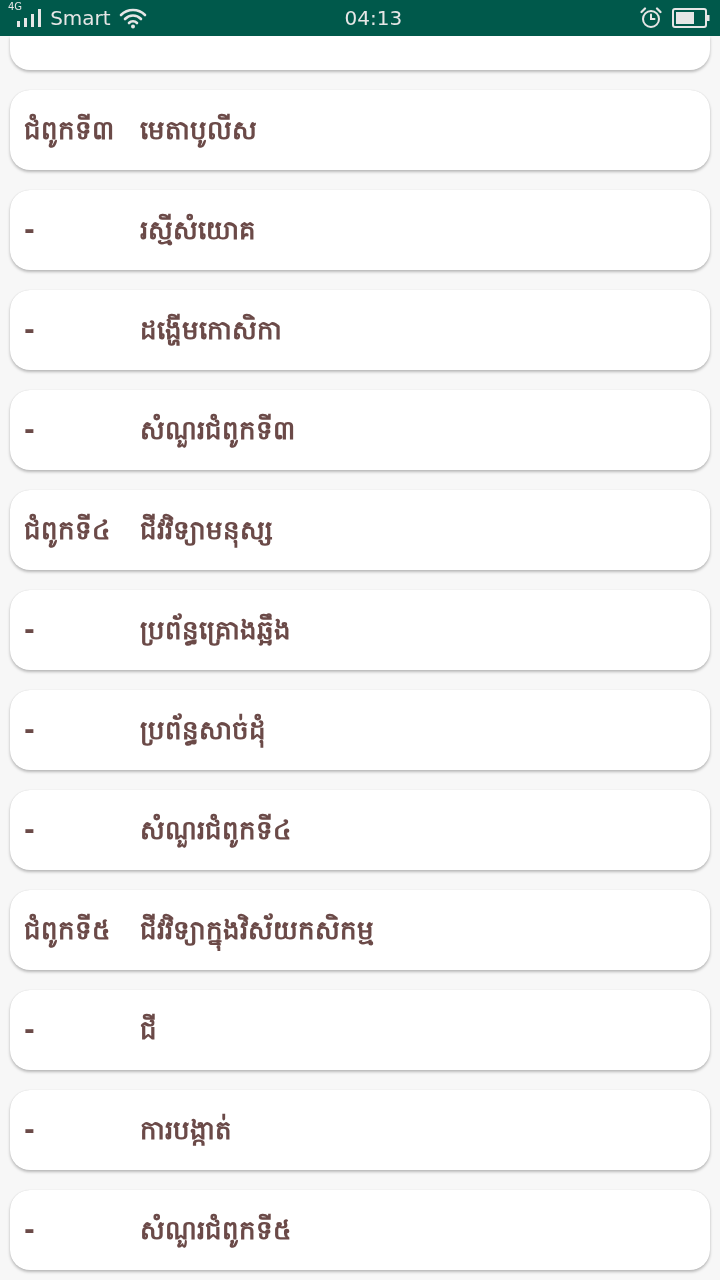 The height and width of the screenshot is (1280, 720). I want to click on list-item: - ដង្ហើមកោសិកា, so click(360, 330).